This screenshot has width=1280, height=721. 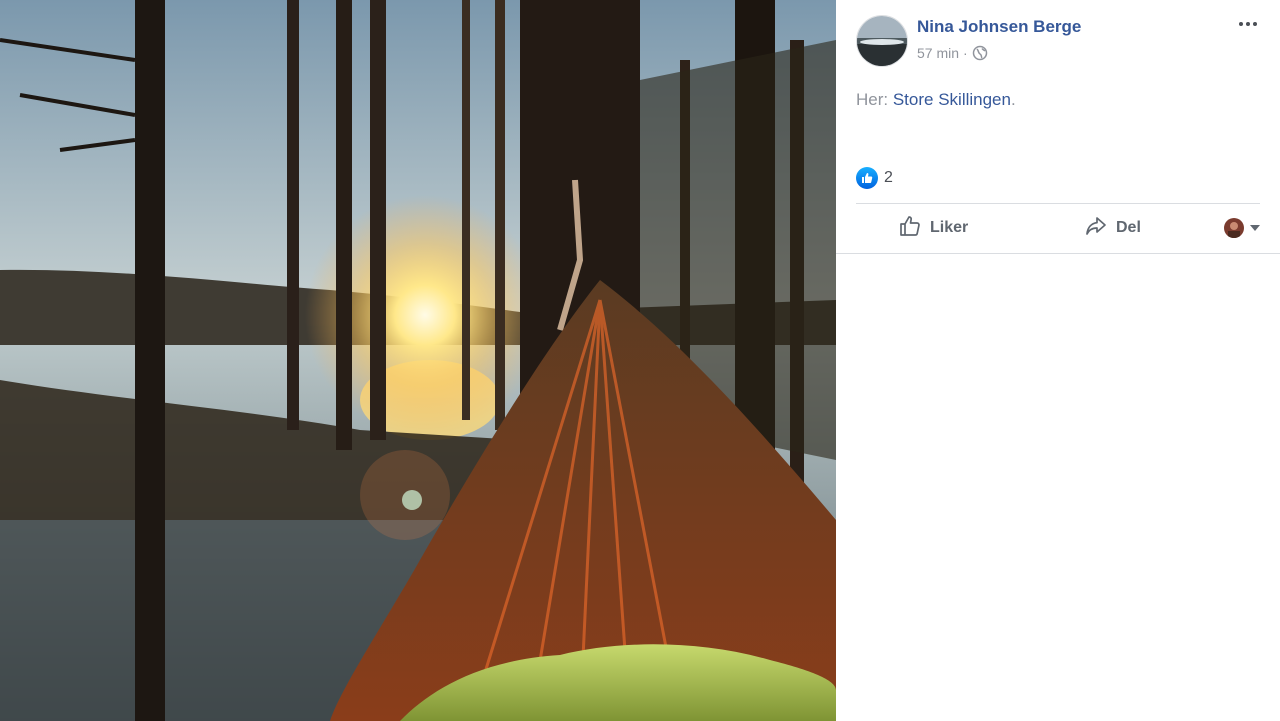 I want to click on like-reaction-icon, so click(x=867, y=178).